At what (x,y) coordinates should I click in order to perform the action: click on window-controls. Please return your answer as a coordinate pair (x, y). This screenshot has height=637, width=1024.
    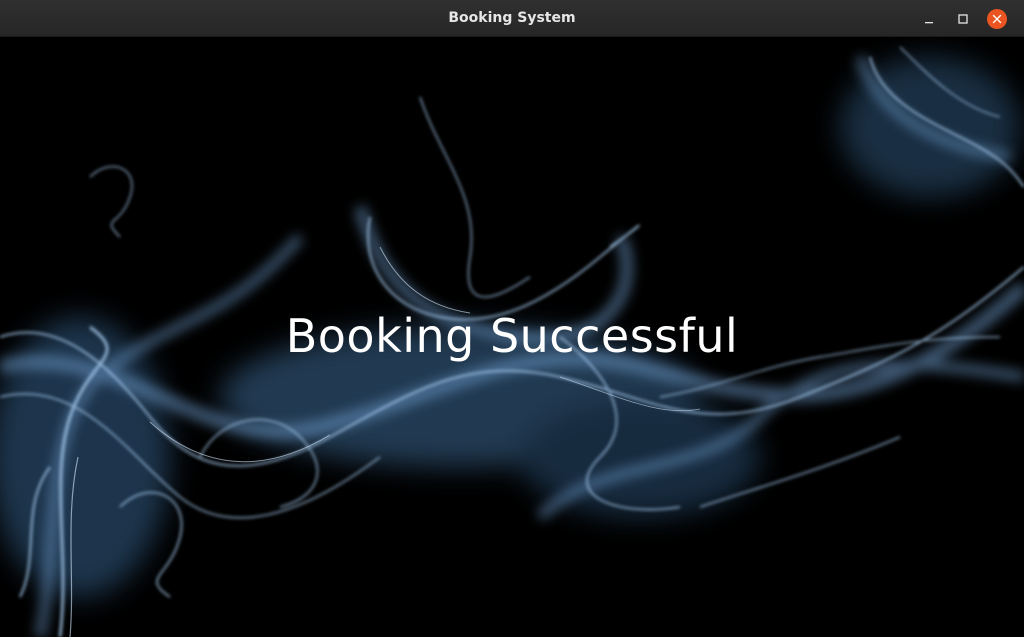
    Looking at the image, I should click on (963, 18).